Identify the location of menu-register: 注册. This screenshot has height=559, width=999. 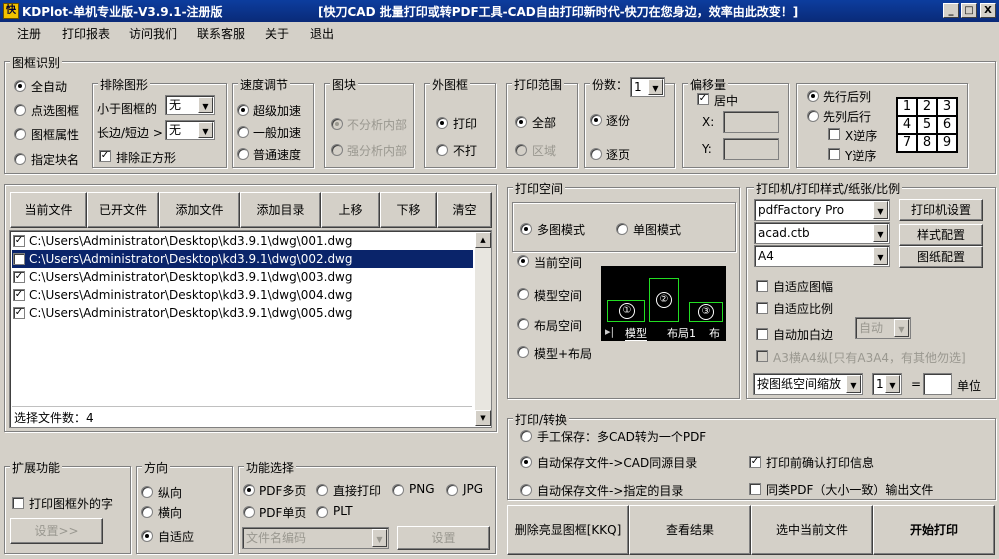
(29, 33).